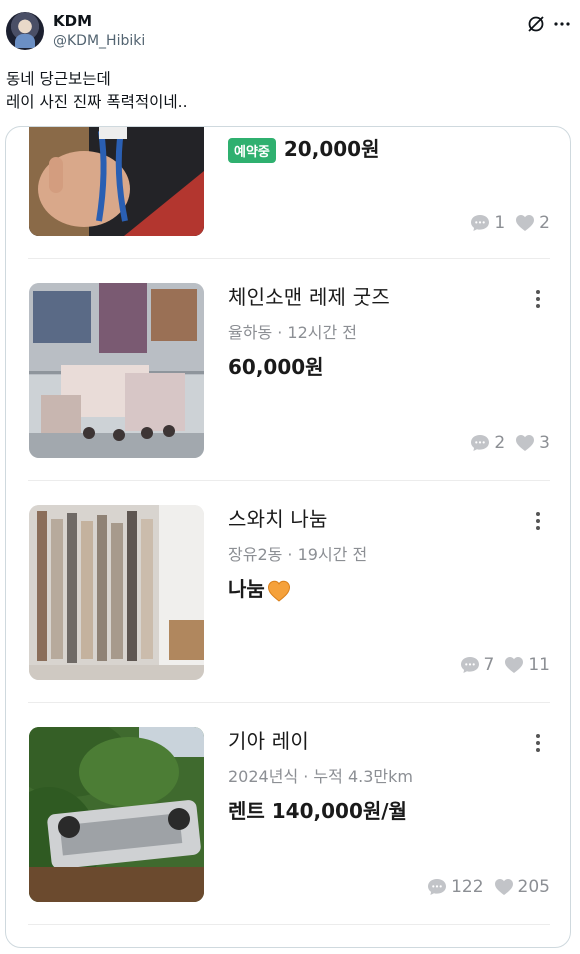 Image resolution: width=580 pixels, height=954 pixels. I want to click on listing-price: 60,000원, so click(276, 367).